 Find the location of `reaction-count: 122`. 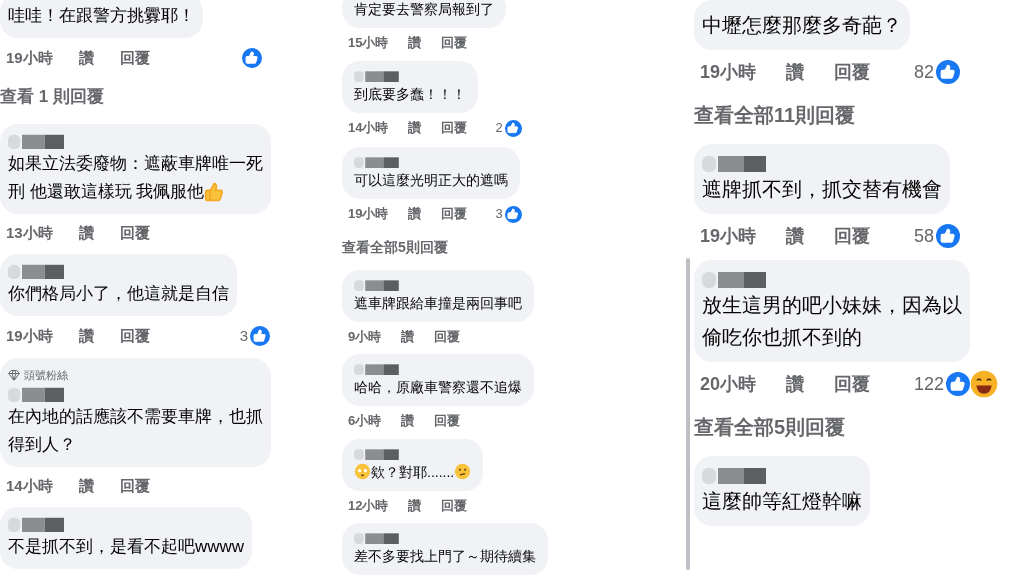

reaction-count: 122 is located at coordinates (929, 384).